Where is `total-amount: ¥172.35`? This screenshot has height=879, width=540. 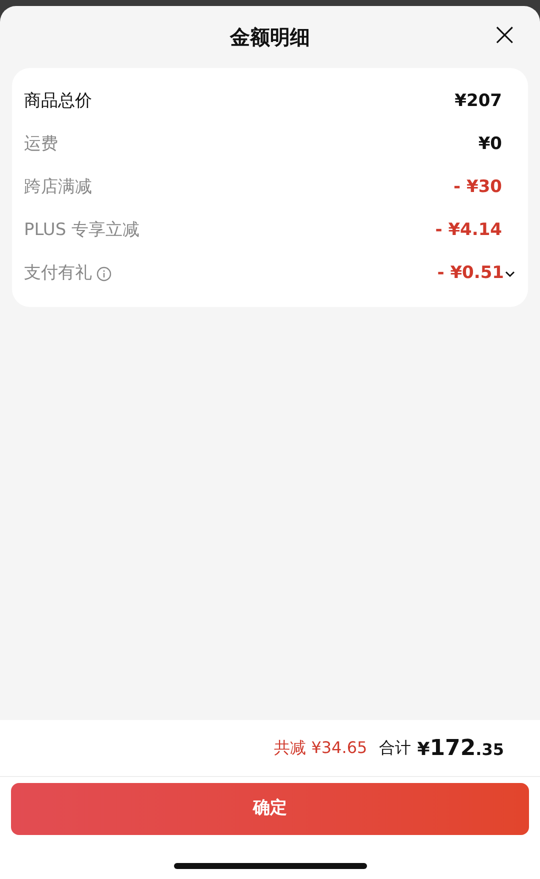
total-amount: ¥172.35 is located at coordinates (460, 748).